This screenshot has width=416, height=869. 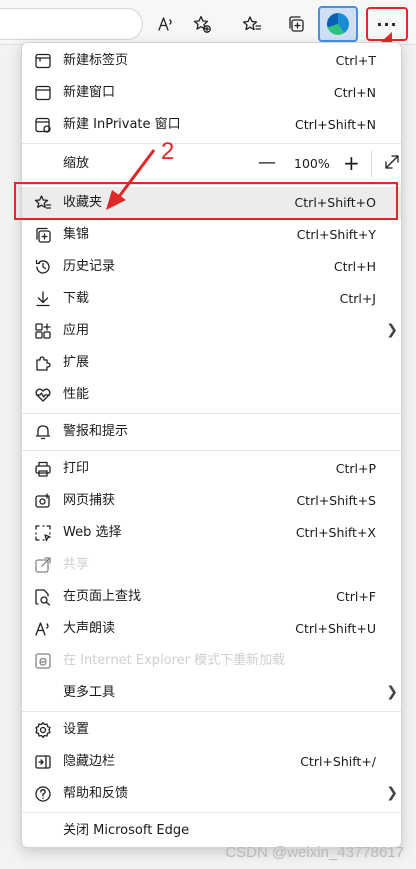 What do you see at coordinates (211, 331) in the screenshot?
I see `menu-item-apps: 应用 ❯` at bounding box center [211, 331].